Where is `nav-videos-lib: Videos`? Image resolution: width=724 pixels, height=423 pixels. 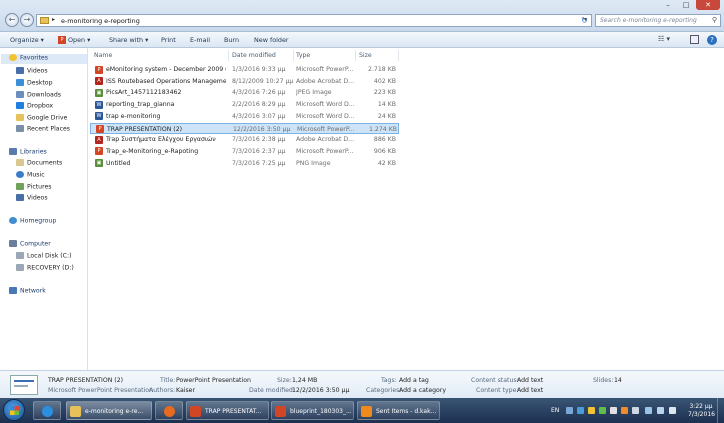
nav-videos-lib: Videos is located at coordinates (32, 198).